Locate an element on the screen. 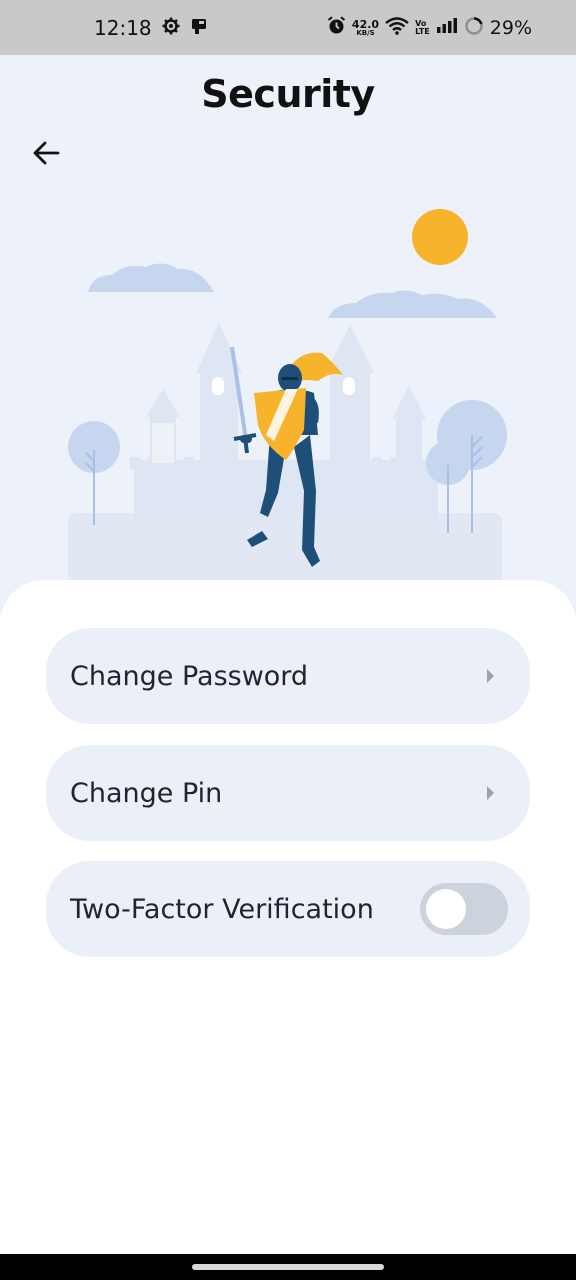 The image size is (576, 1280). battery-percent: 29% is located at coordinates (510, 27).